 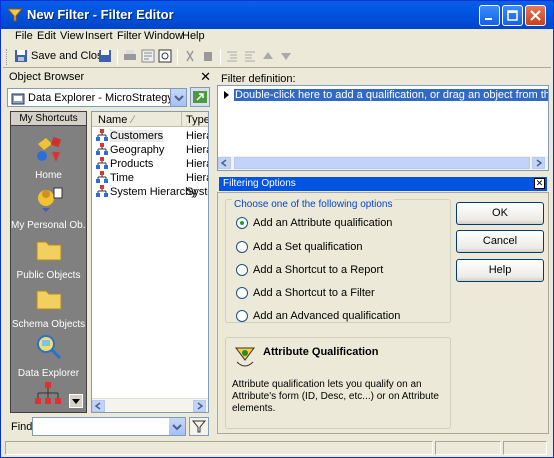 What do you see at coordinates (61, 57) in the screenshot?
I see `save-and-close-button: Save and Close` at bounding box center [61, 57].